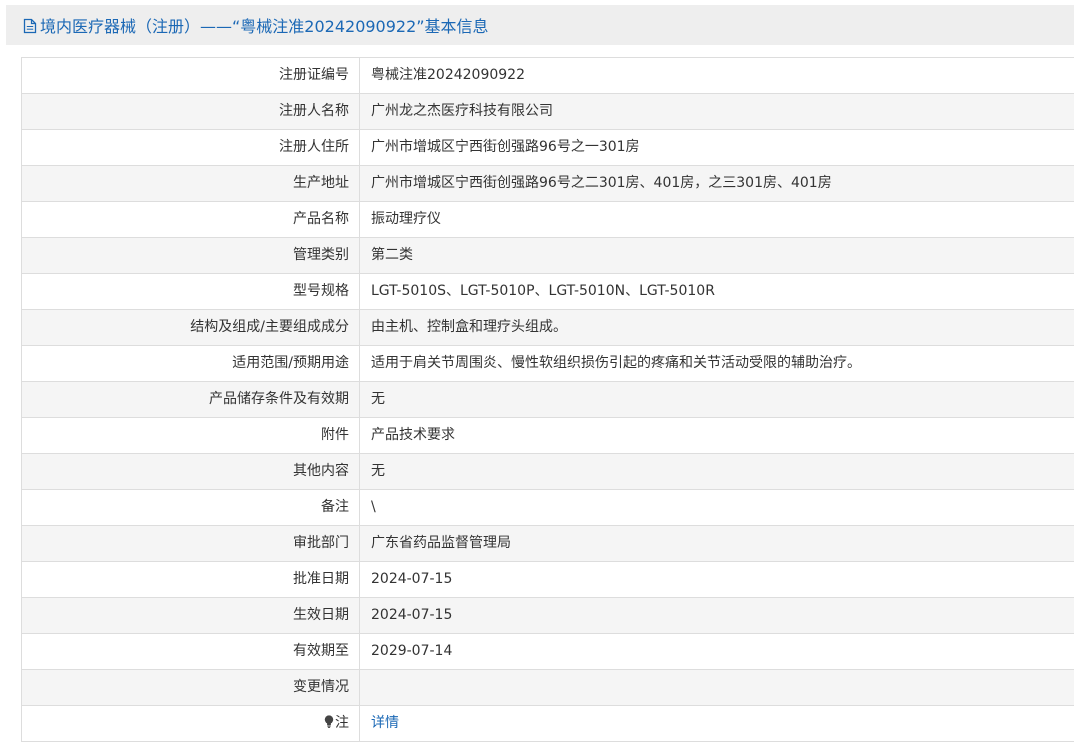 The height and width of the screenshot is (745, 1074). I want to click on row-value: 由主机、控制盒和理疗头组成。, so click(716, 327).